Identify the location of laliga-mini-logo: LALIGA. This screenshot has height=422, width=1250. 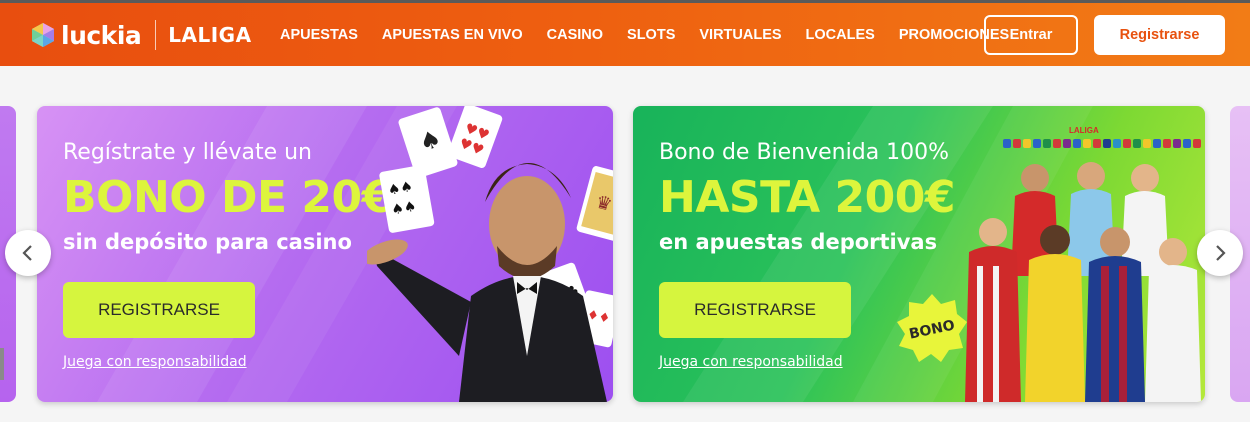
(1084, 130).